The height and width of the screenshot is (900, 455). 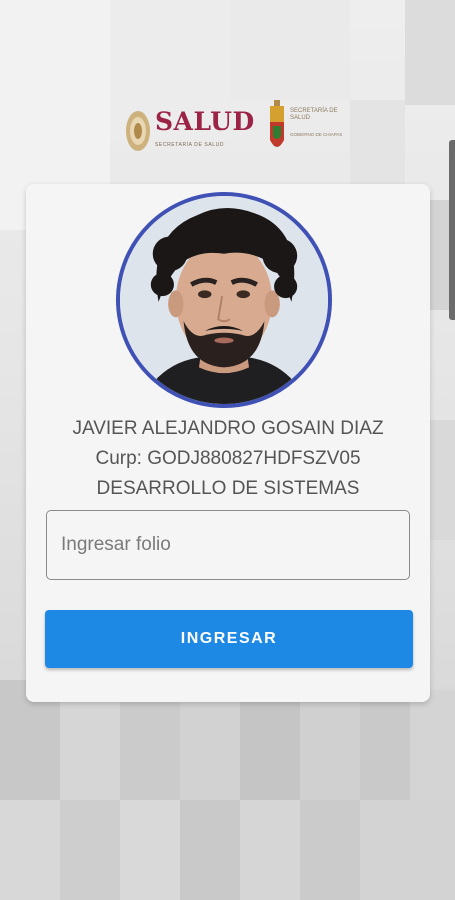 I want to click on chiapas-logo-text: SECRETARÍA DE SALUD, so click(x=314, y=114).